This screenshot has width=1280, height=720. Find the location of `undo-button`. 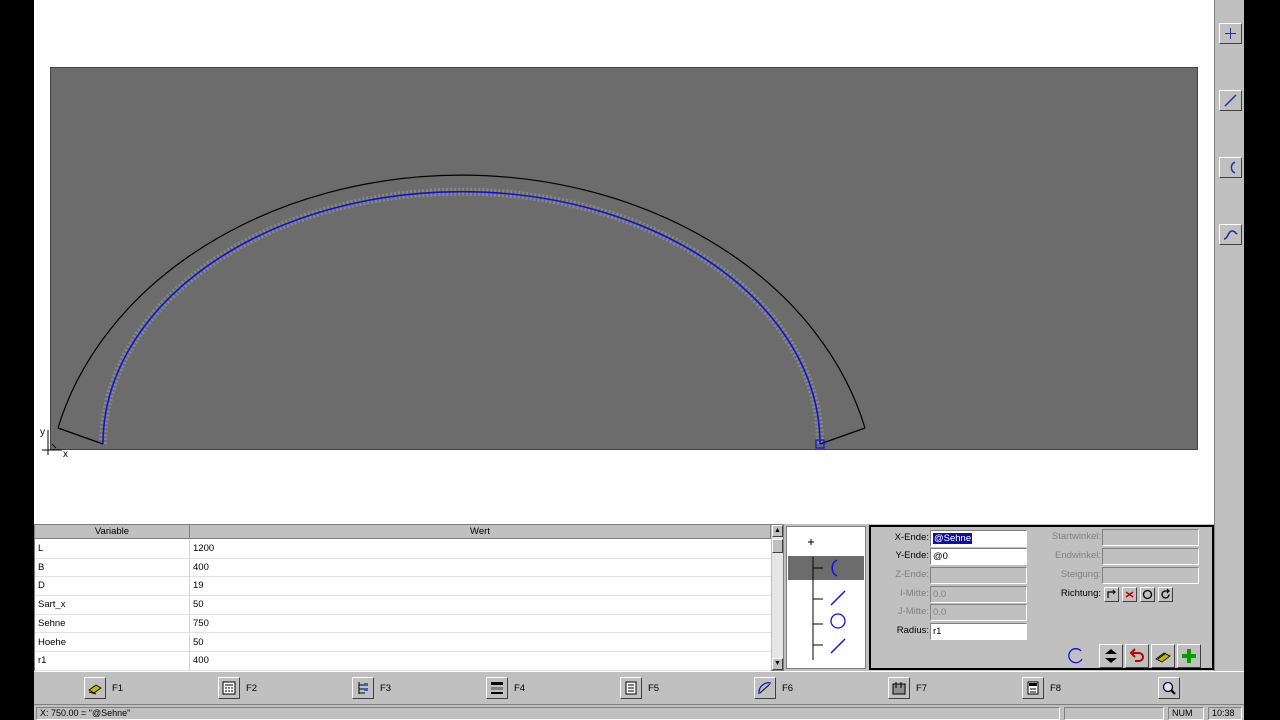

undo-button is located at coordinates (1137, 656).